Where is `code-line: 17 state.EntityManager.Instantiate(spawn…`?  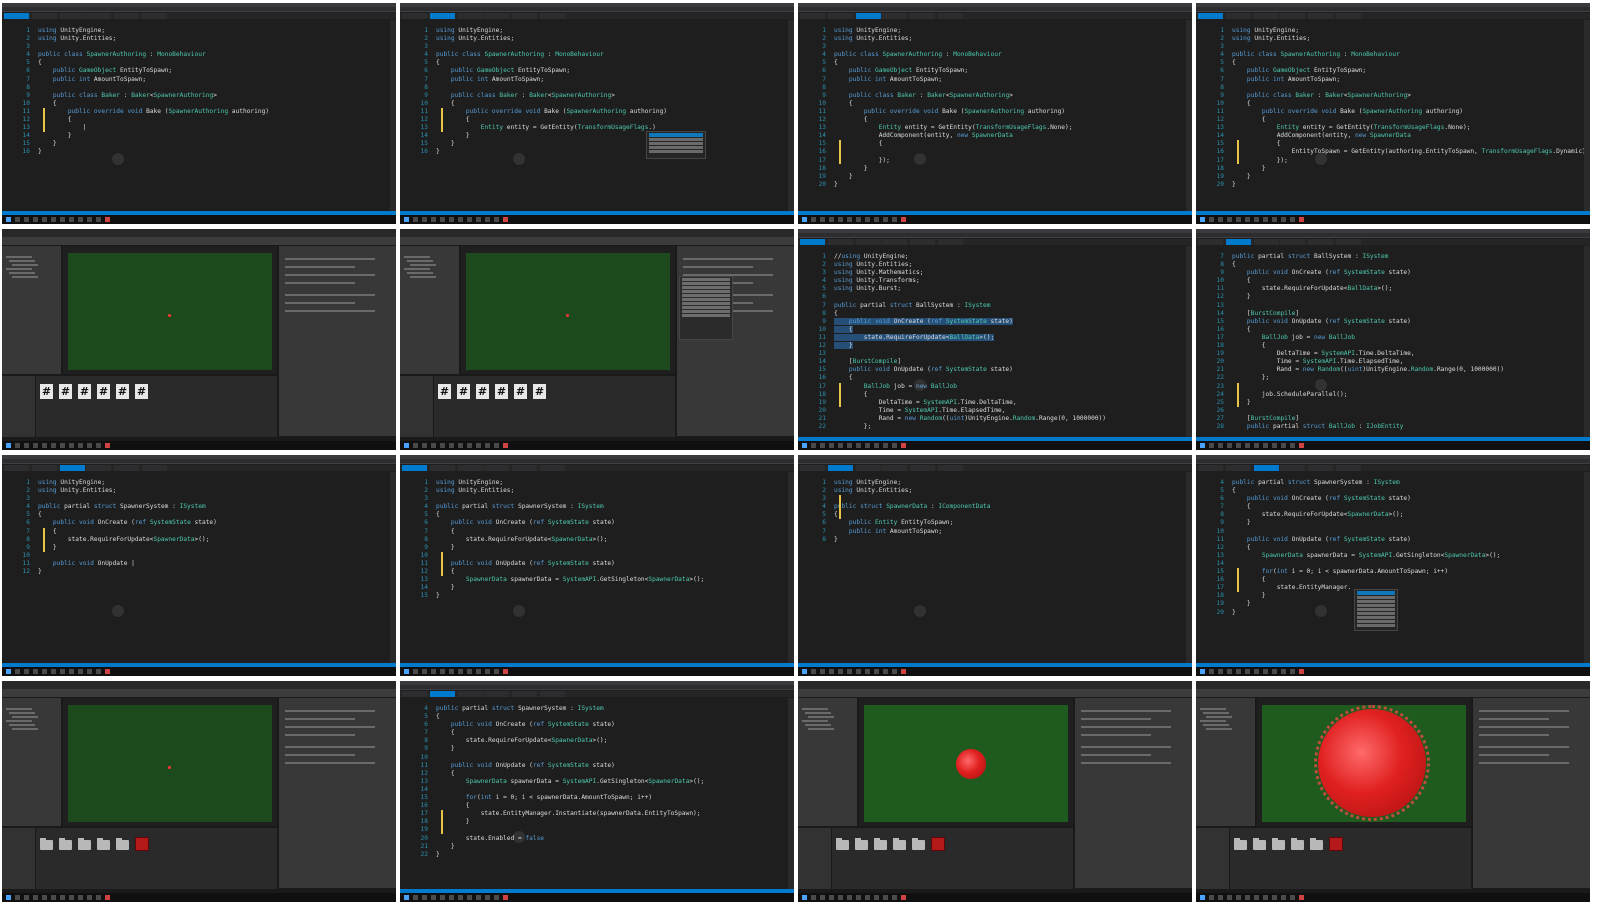
code-line: 17 state.EntityManager.Instantiate(spawn… is located at coordinates (594, 814).